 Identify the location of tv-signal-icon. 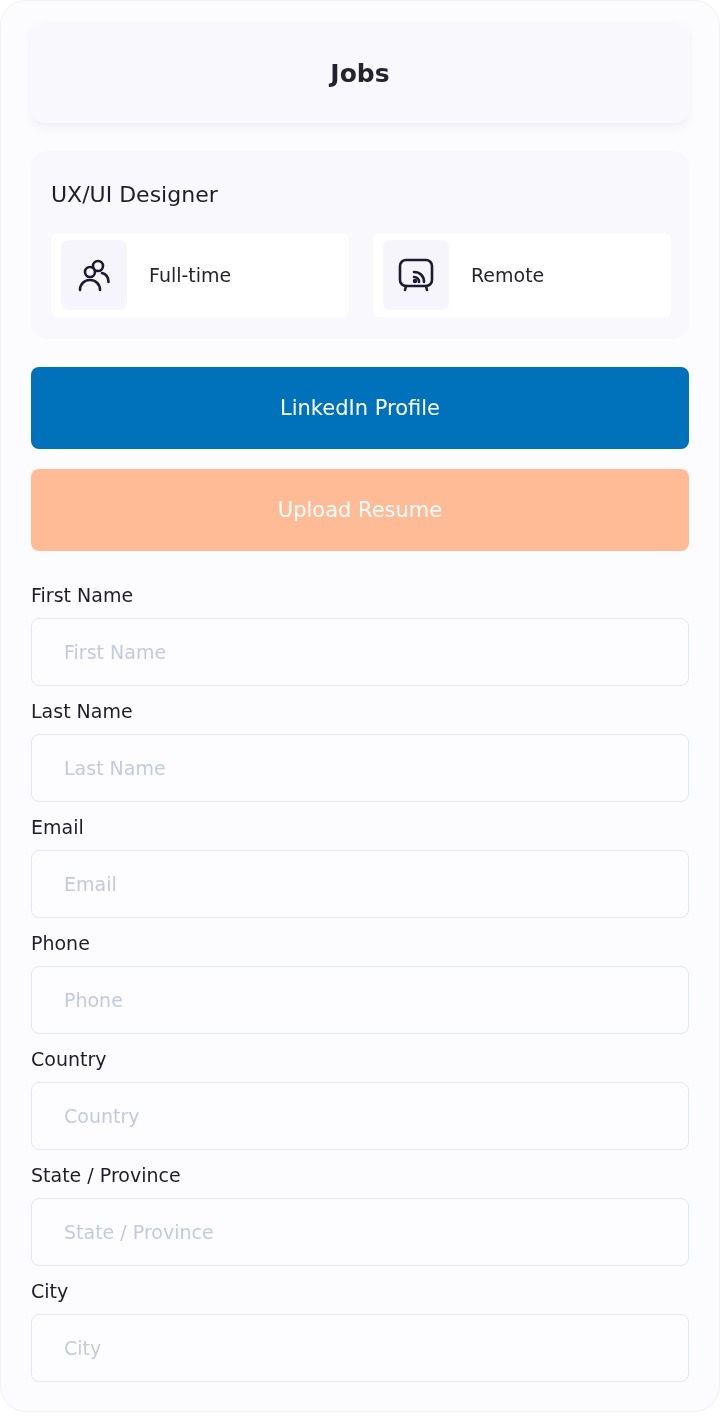
(416, 275).